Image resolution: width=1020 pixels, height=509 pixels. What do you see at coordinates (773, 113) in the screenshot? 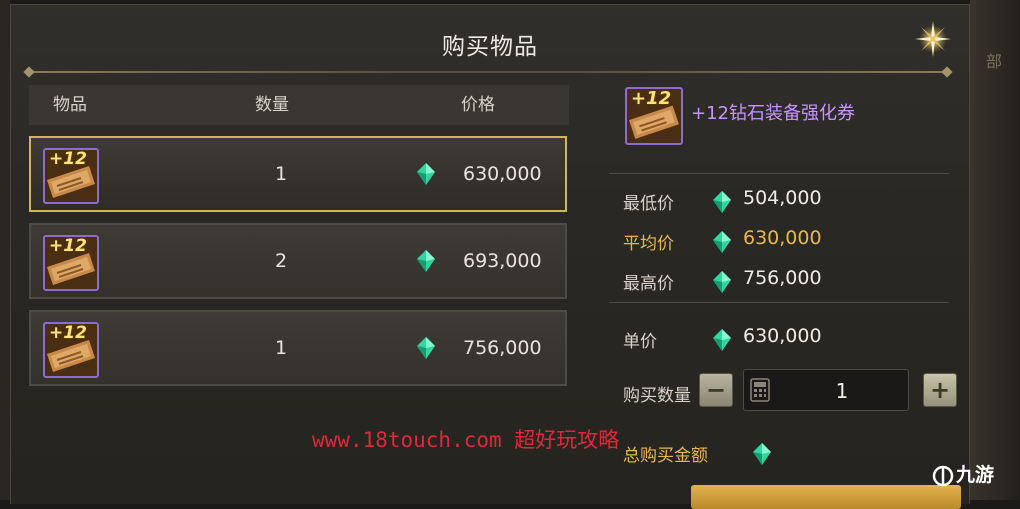
I see `item-name: +12钻石装备强化券` at bounding box center [773, 113].